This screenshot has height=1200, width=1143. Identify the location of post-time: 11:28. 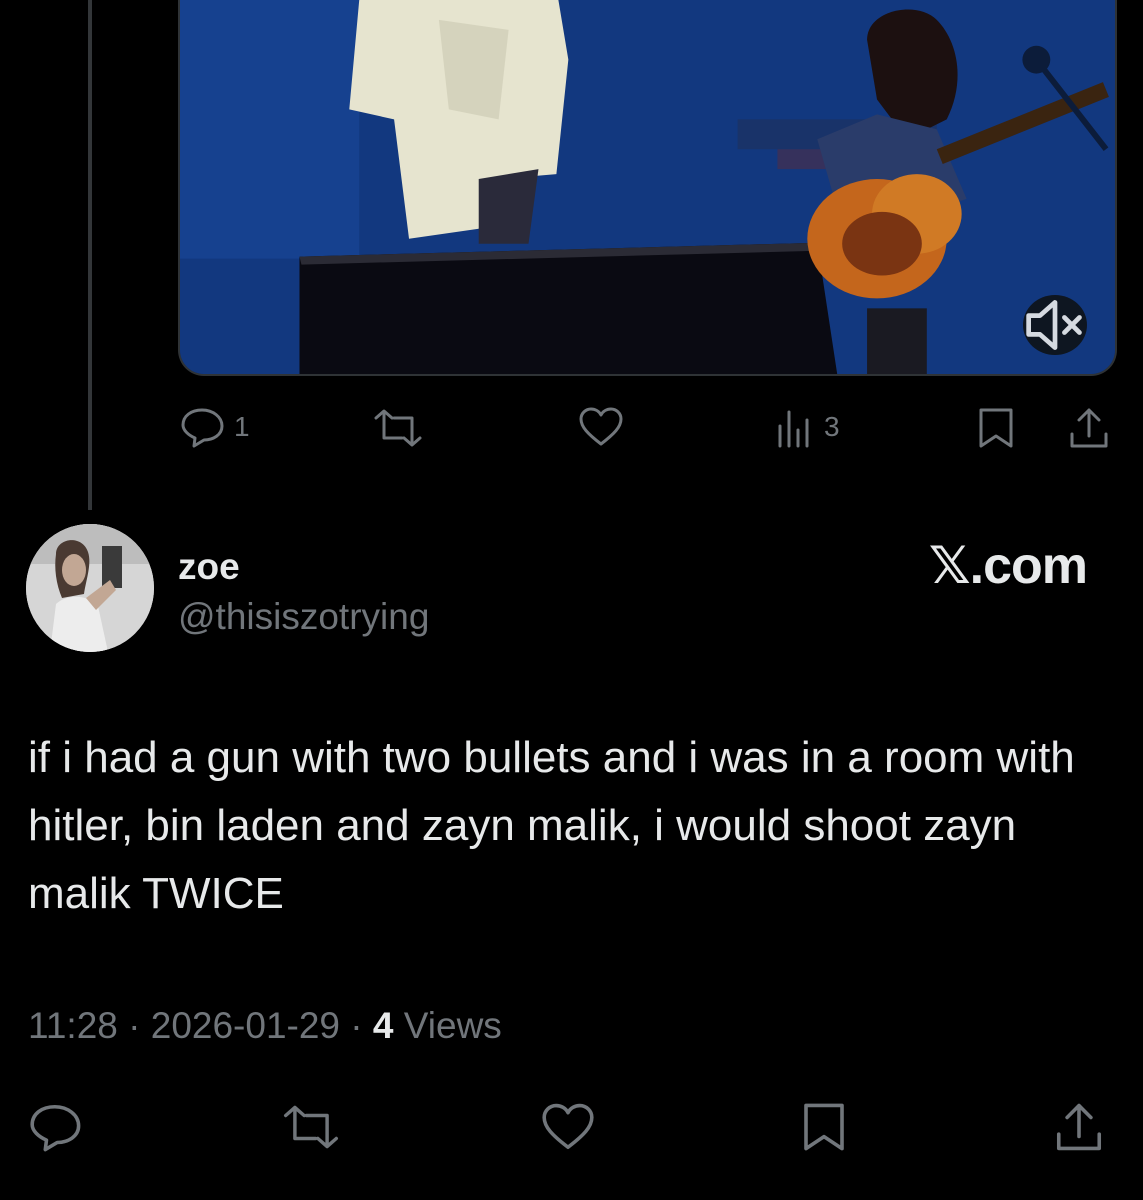
(73, 1025).